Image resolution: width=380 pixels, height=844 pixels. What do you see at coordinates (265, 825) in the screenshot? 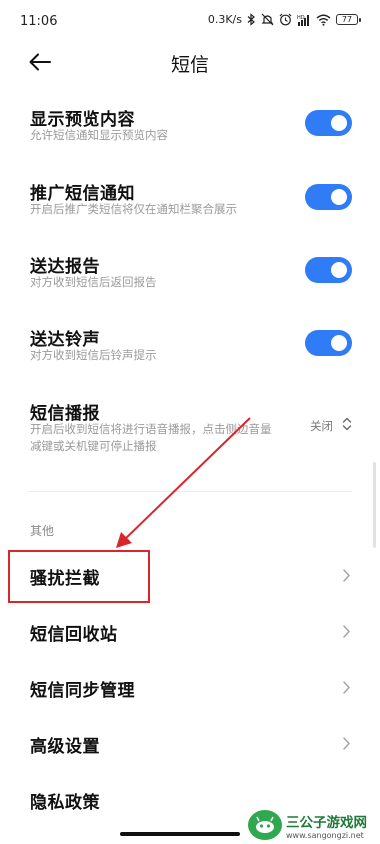
I see `watermark-logo-icon` at bounding box center [265, 825].